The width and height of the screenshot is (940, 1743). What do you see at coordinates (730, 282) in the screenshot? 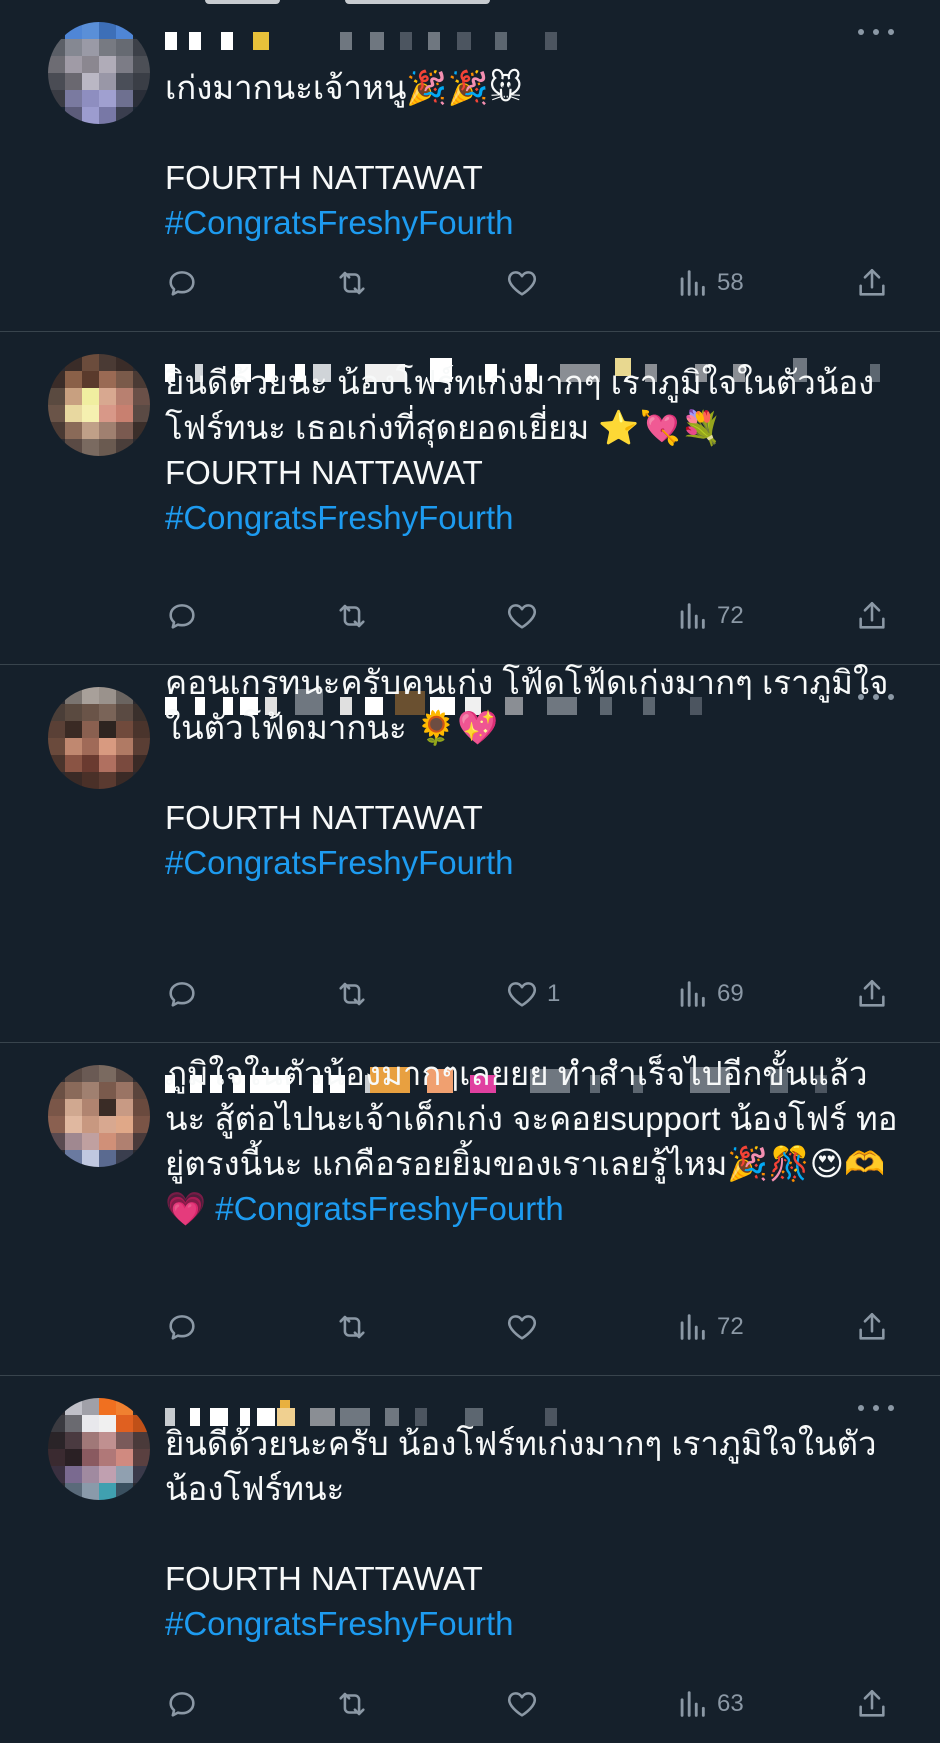
I see `view-count: 58` at bounding box center [730, 282].